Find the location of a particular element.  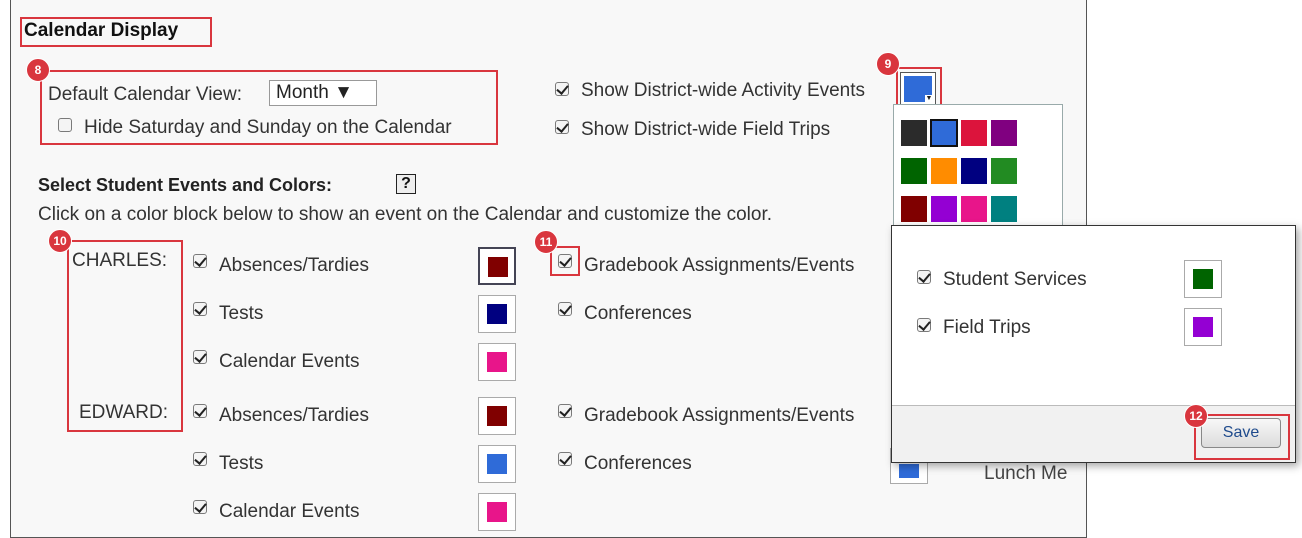

student-services-label: Student Services is located at coordinates (1015, 279).